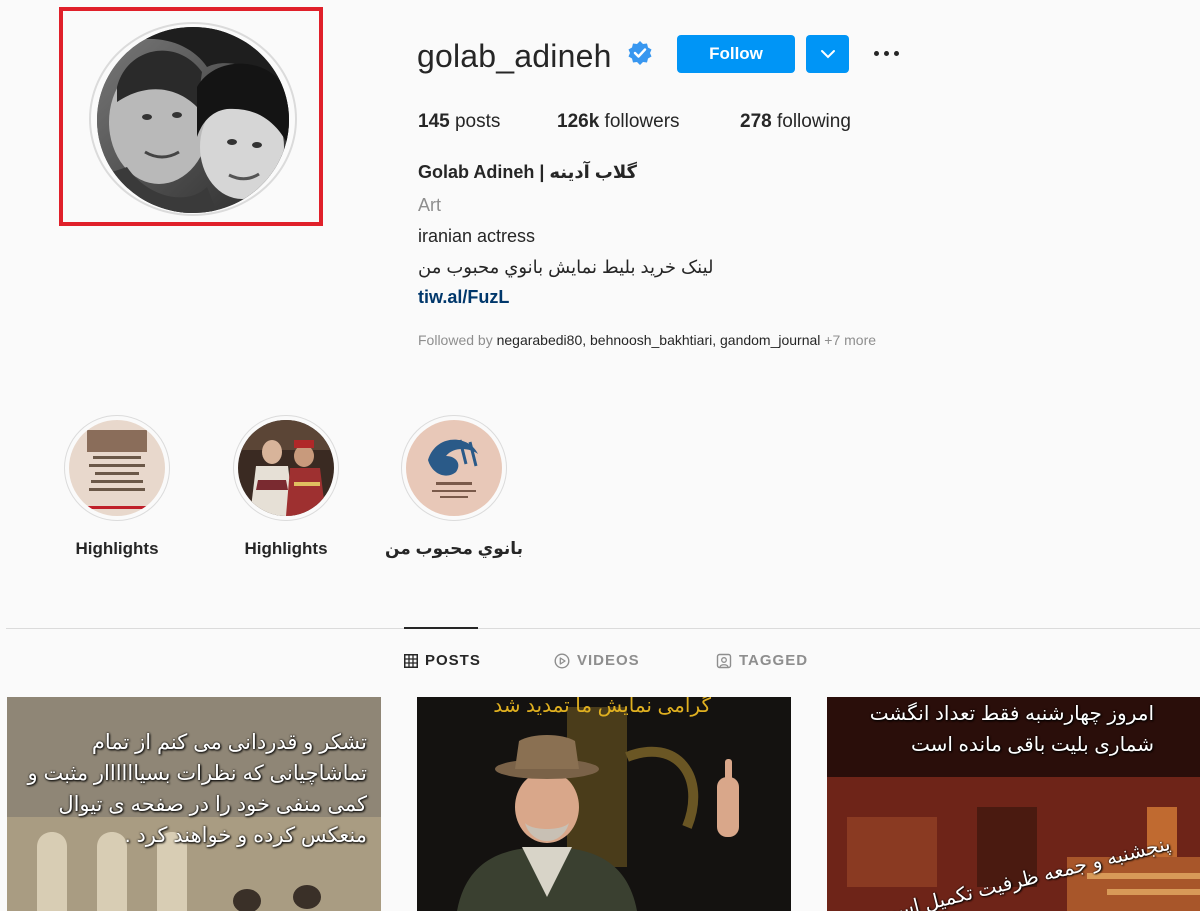 The image size is (1200, 911). I want to click on following-count: 278 following, so click(795, 122).